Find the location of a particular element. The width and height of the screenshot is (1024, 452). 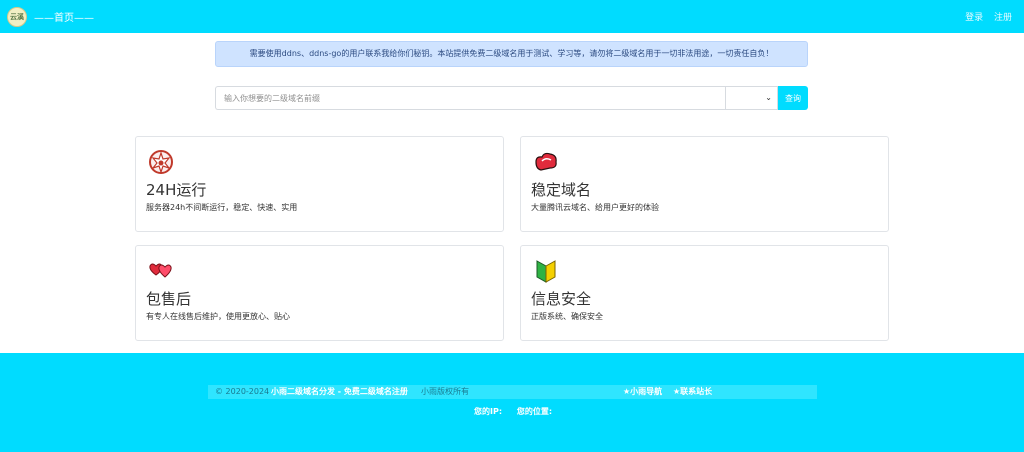

rights-text: 小雨版权所有 is located at coordinates (445, 391).